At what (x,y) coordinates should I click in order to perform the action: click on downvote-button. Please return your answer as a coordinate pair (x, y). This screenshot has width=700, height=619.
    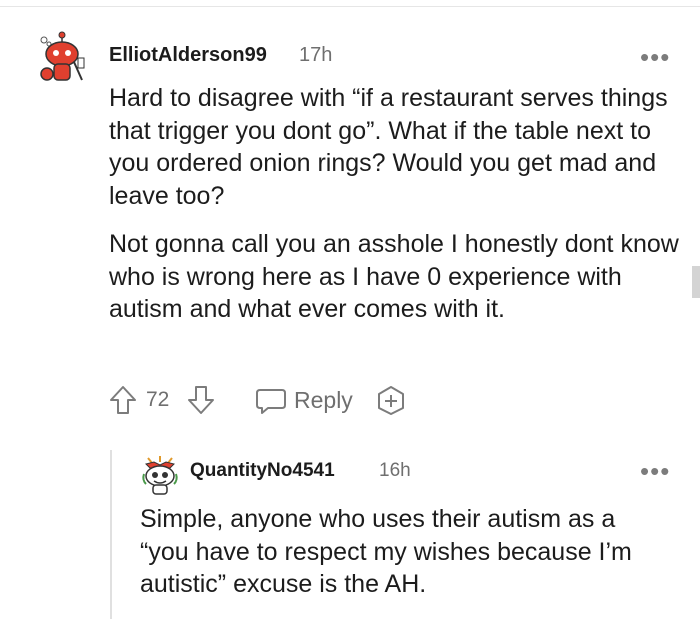
    Looking at the image, I should click on (201, 400).